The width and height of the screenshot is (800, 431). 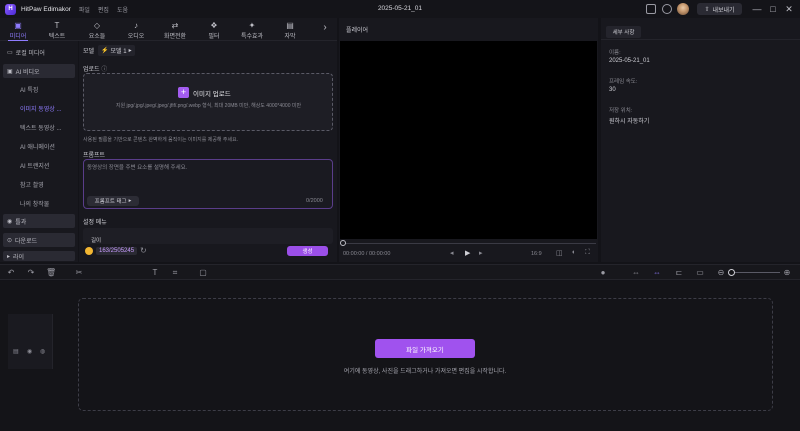 What do you see at coordinates (175, 30) in the screenshot?
I see `tool-transition: ⇄ 화면전환` at bounding box center [175, 30].